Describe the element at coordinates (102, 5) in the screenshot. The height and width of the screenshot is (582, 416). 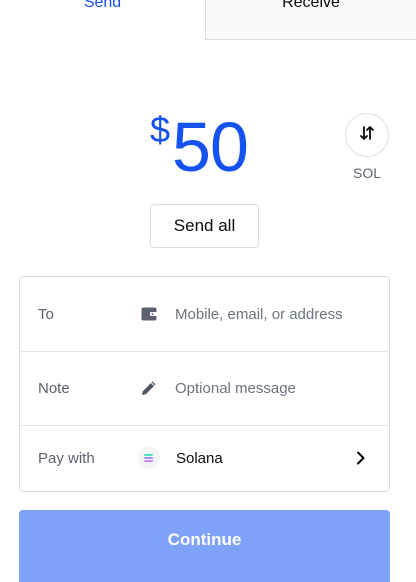
I see `tab-send-label: Send` at that location.